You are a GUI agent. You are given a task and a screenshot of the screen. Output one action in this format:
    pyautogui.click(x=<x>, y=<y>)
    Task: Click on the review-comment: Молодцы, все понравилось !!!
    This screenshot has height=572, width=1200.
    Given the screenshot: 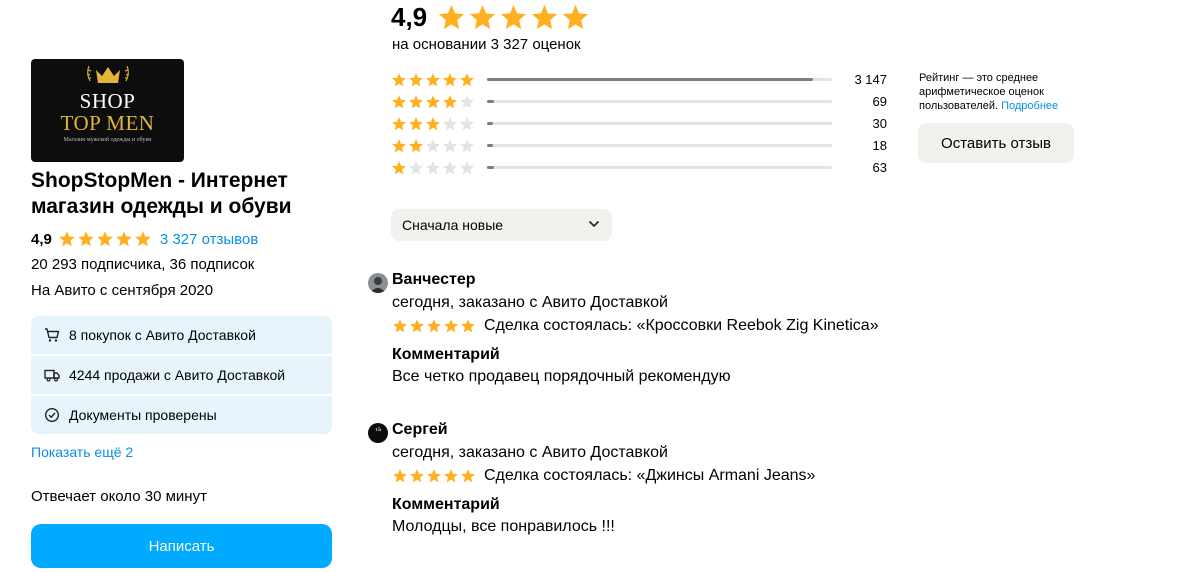 What is the action you would take?
    pyautogui.click(x=503, y=526)
    